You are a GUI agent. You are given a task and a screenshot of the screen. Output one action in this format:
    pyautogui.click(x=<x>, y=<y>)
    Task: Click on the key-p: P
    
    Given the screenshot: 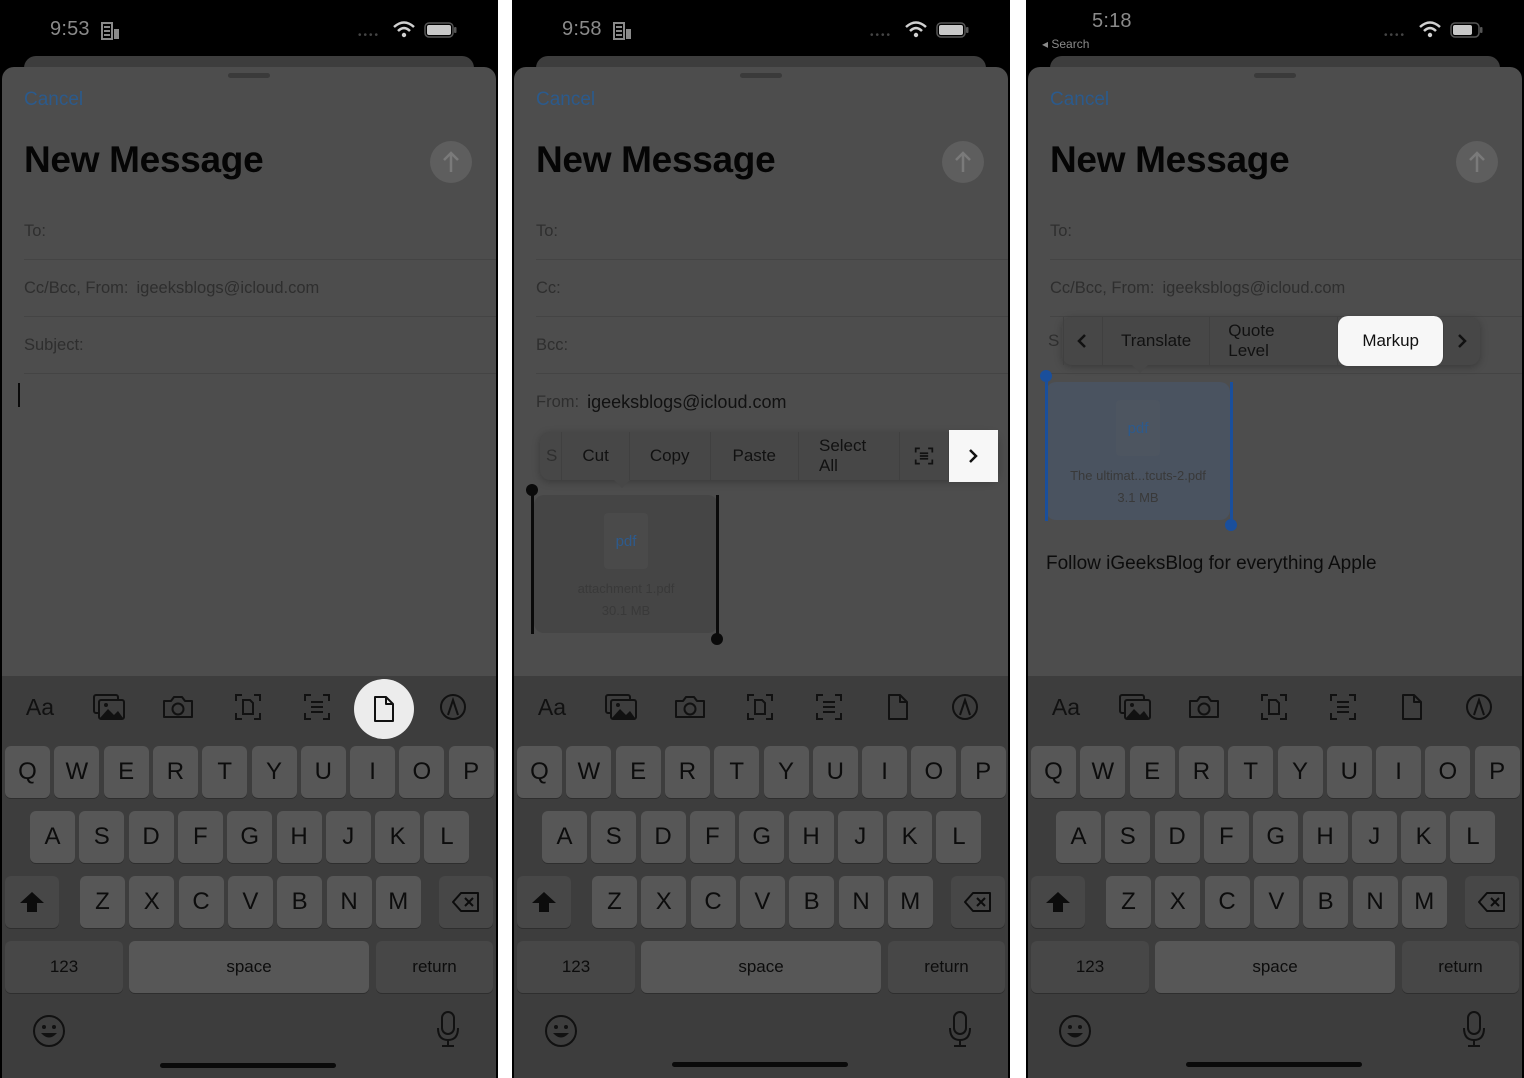 What is the action you would take?
    pyautogui.click(x=471, y=772)
    